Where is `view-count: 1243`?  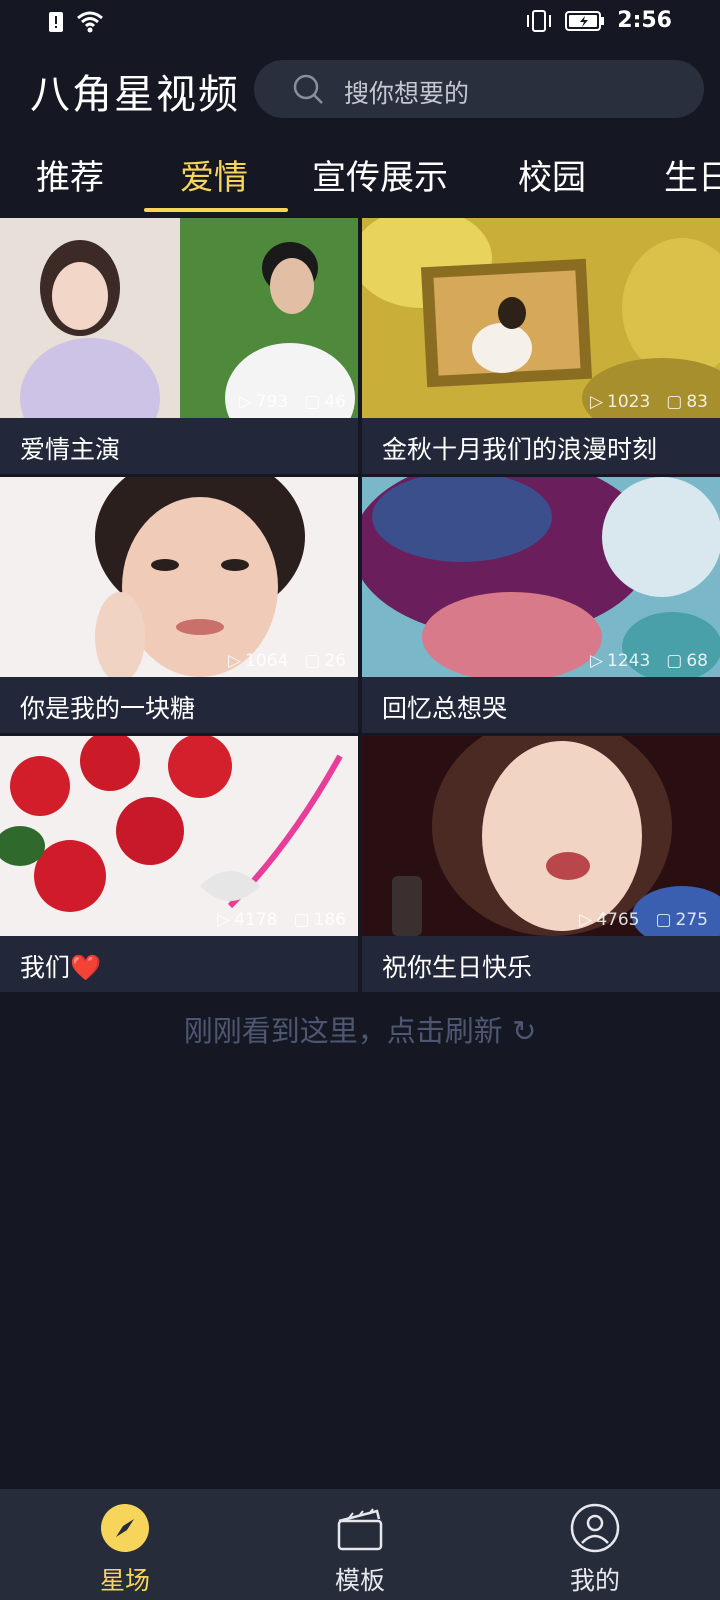
view-count: 1243 is located at coordinates (629, 661).